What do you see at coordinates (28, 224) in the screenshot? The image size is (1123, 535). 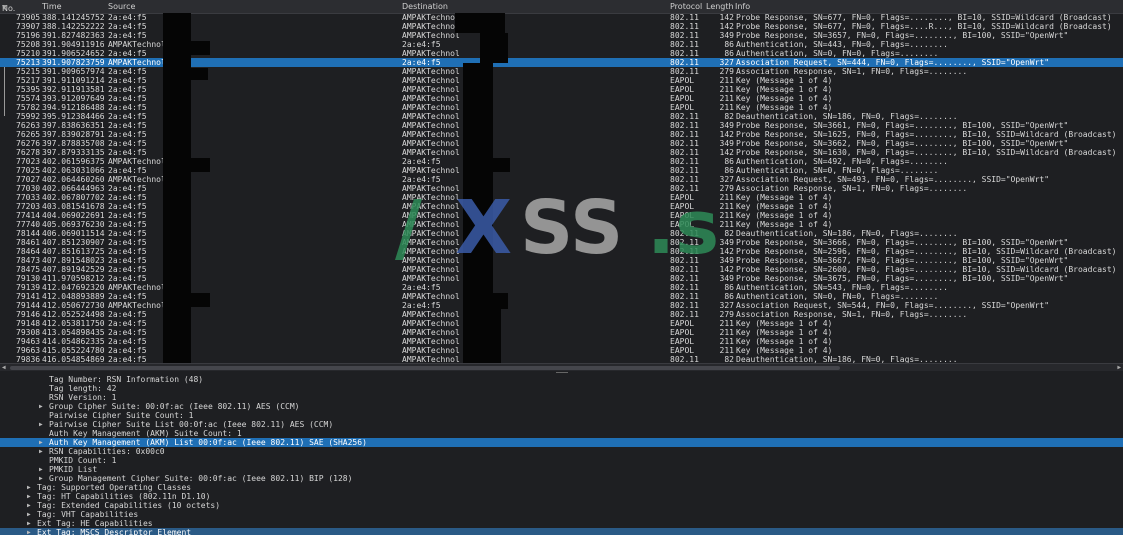 I see `packet-cell-no: 77740` at bounding box center [28, 224].